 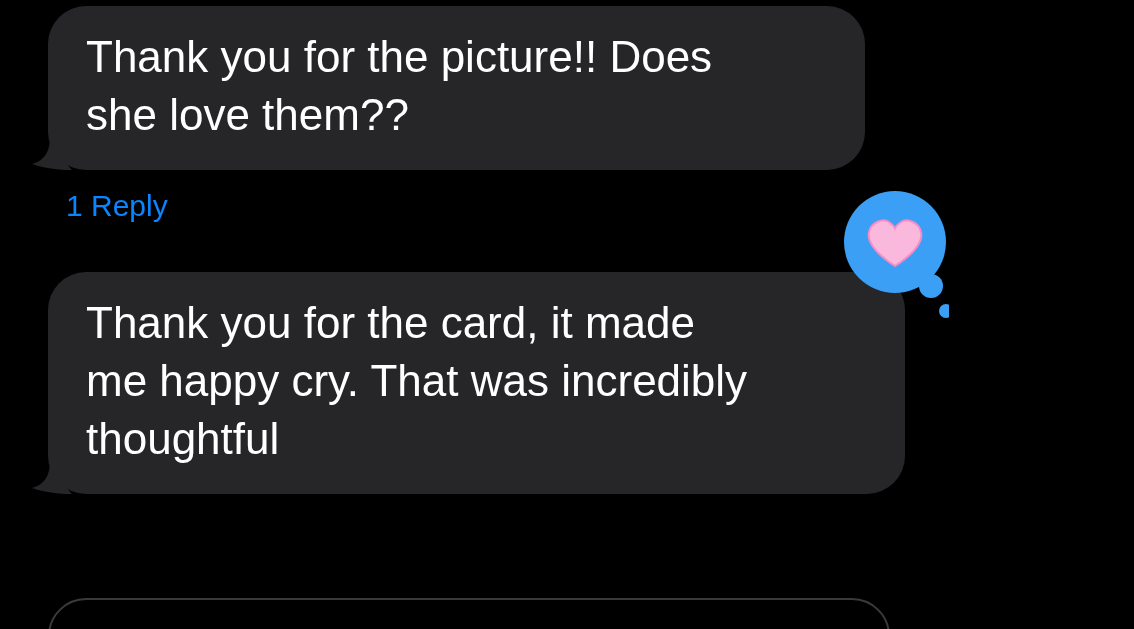 What do you see at coordinates (400, 86) in the screenshot?
I see `message-text: Thank you for the picture!! Does she love them??` at bounding box center [400, 86].